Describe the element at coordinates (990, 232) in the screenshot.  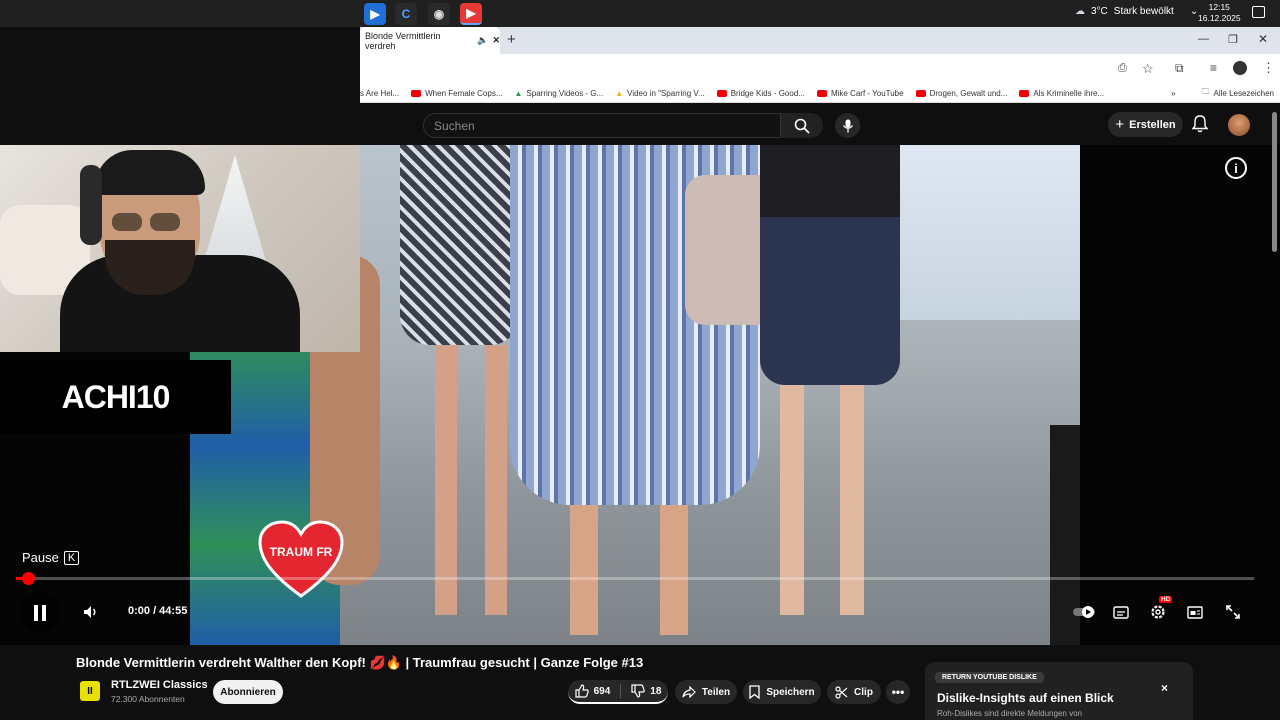
I see `shop-window` at that location.